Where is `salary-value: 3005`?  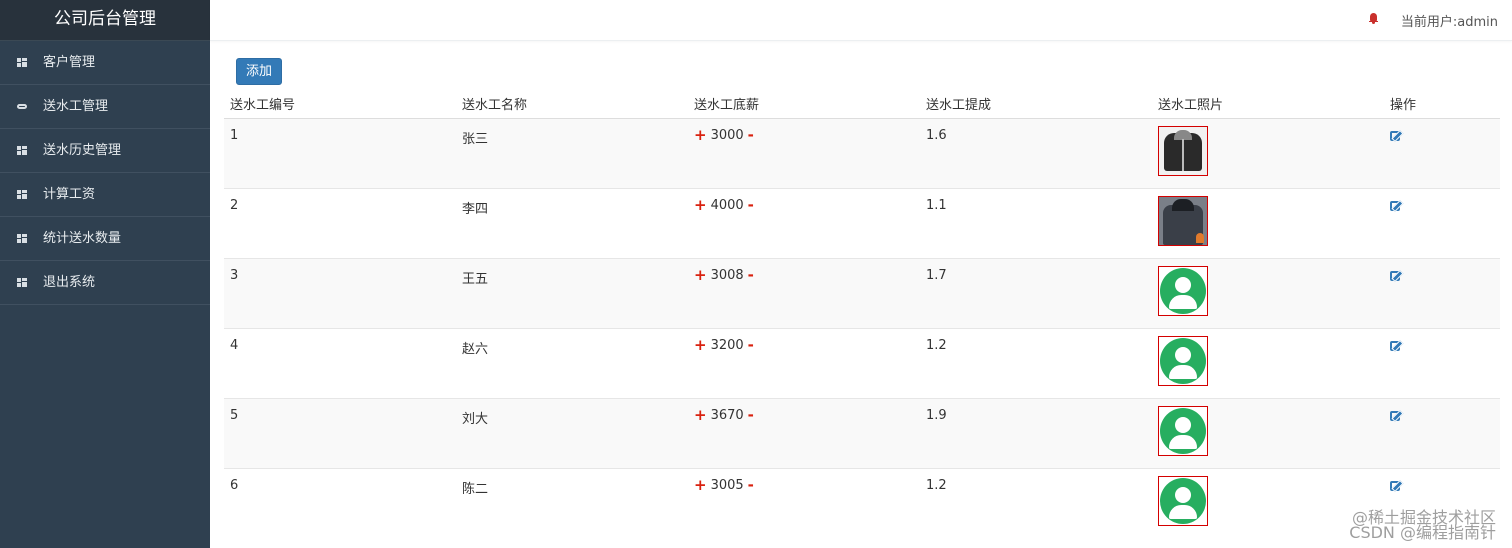
salary-value: 3005 is located at coordinates (727, 485).